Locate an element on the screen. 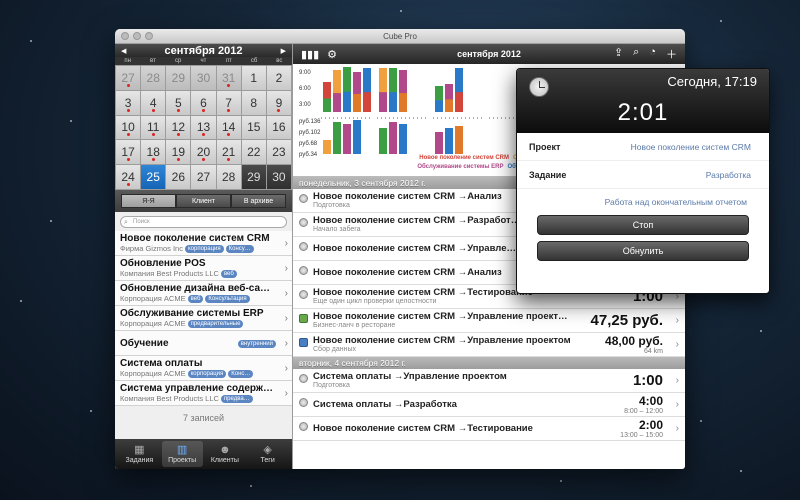  calendar-day: 11 is located at coordinates (153, 127).